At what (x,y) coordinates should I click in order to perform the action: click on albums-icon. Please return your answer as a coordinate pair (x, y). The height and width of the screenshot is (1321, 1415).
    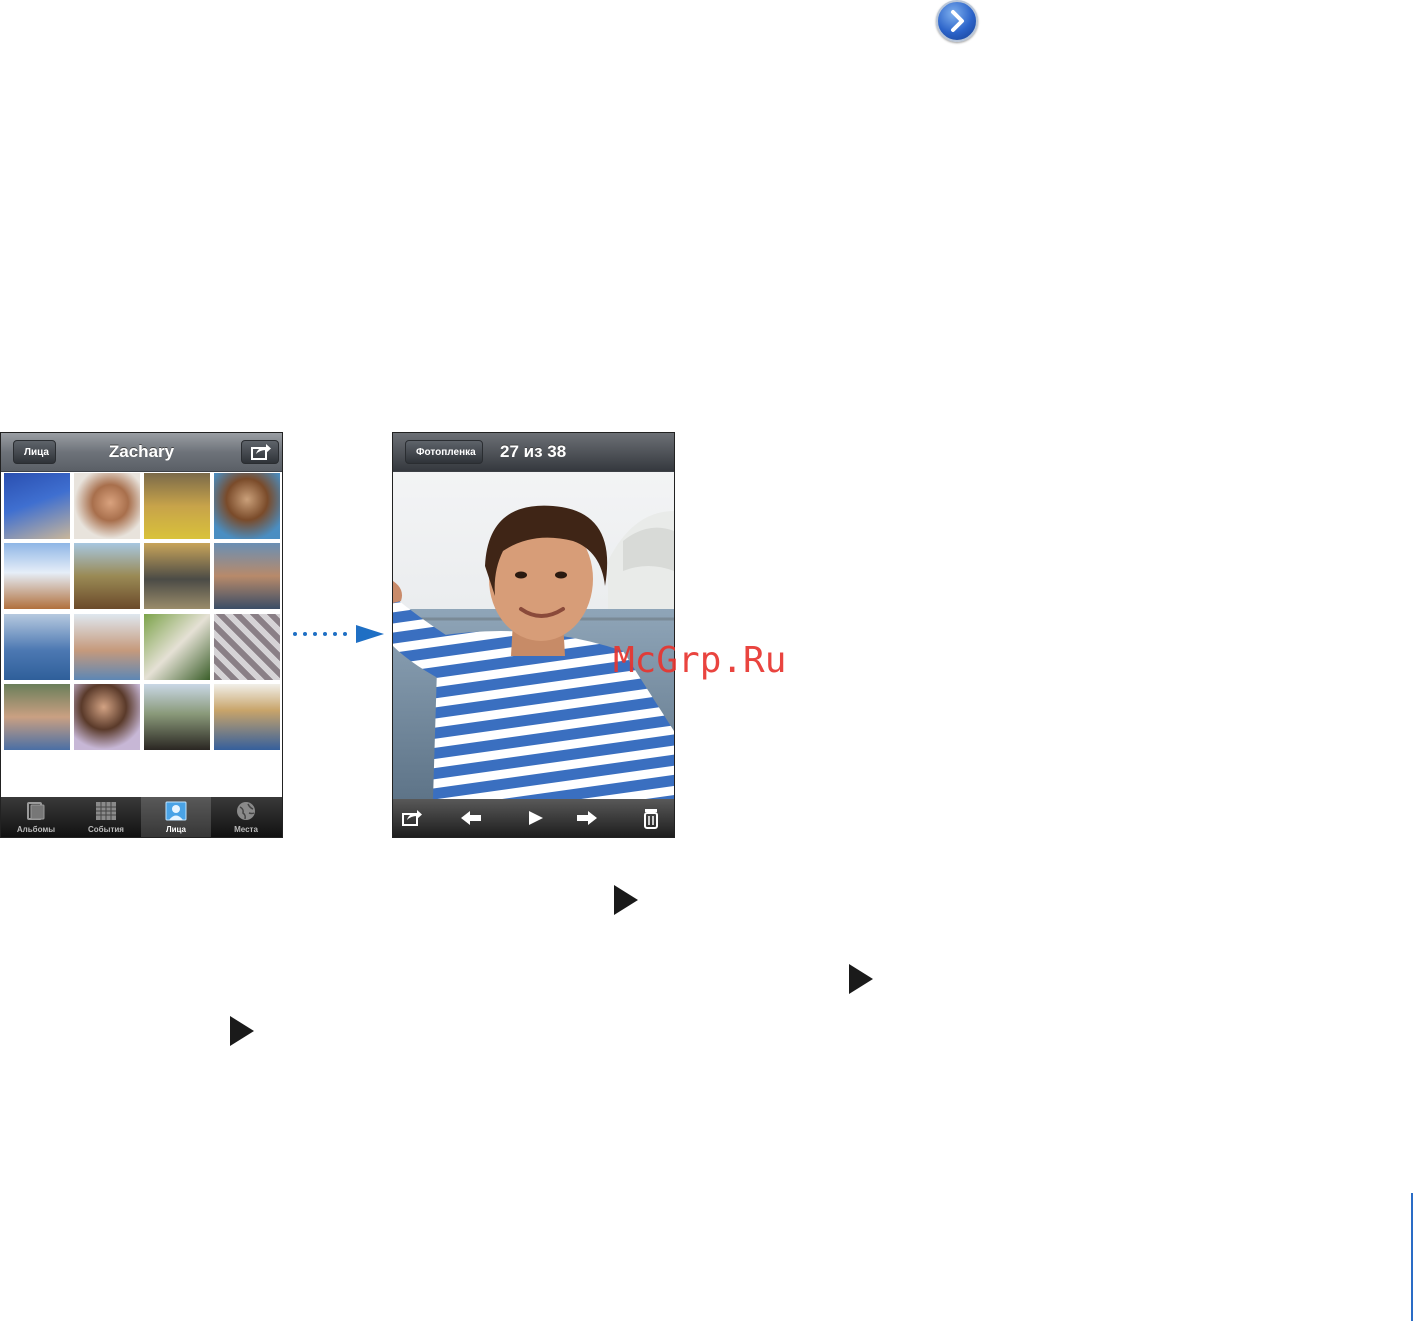
    Looking at the image, I should click on (36, 811).